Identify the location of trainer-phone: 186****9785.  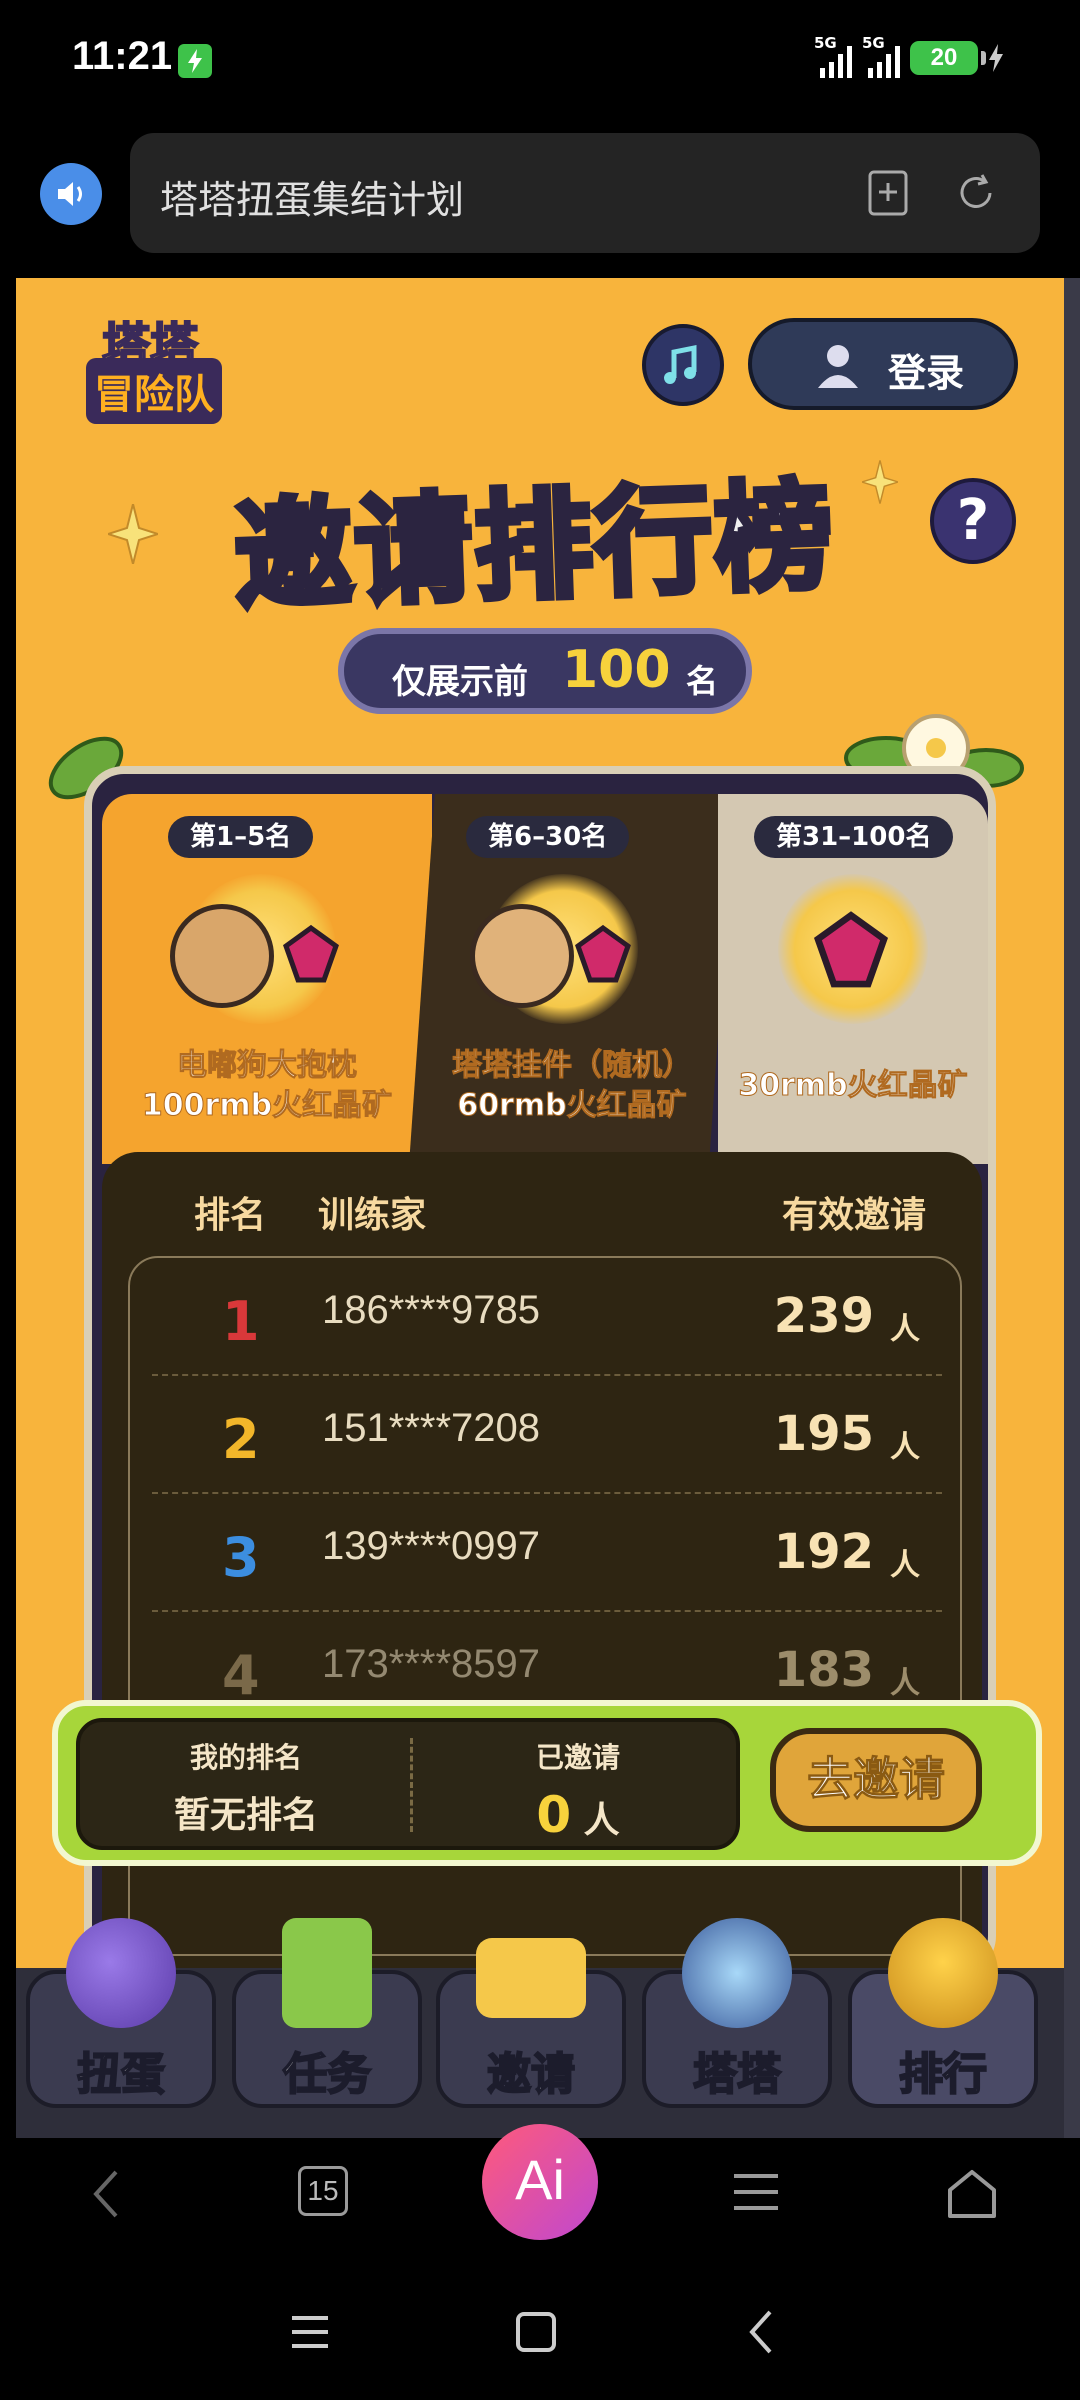
(431, 1310).